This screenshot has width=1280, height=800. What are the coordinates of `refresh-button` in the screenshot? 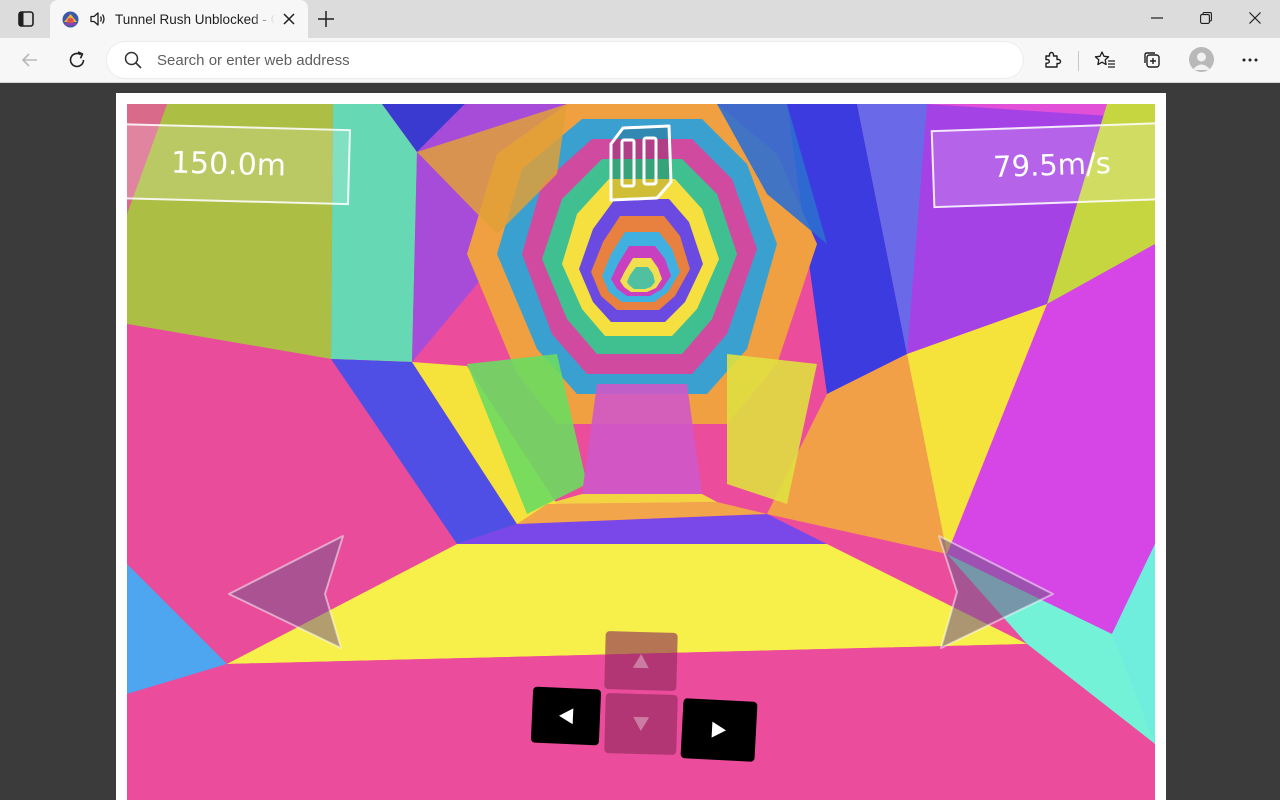 It's located at (77, 60).